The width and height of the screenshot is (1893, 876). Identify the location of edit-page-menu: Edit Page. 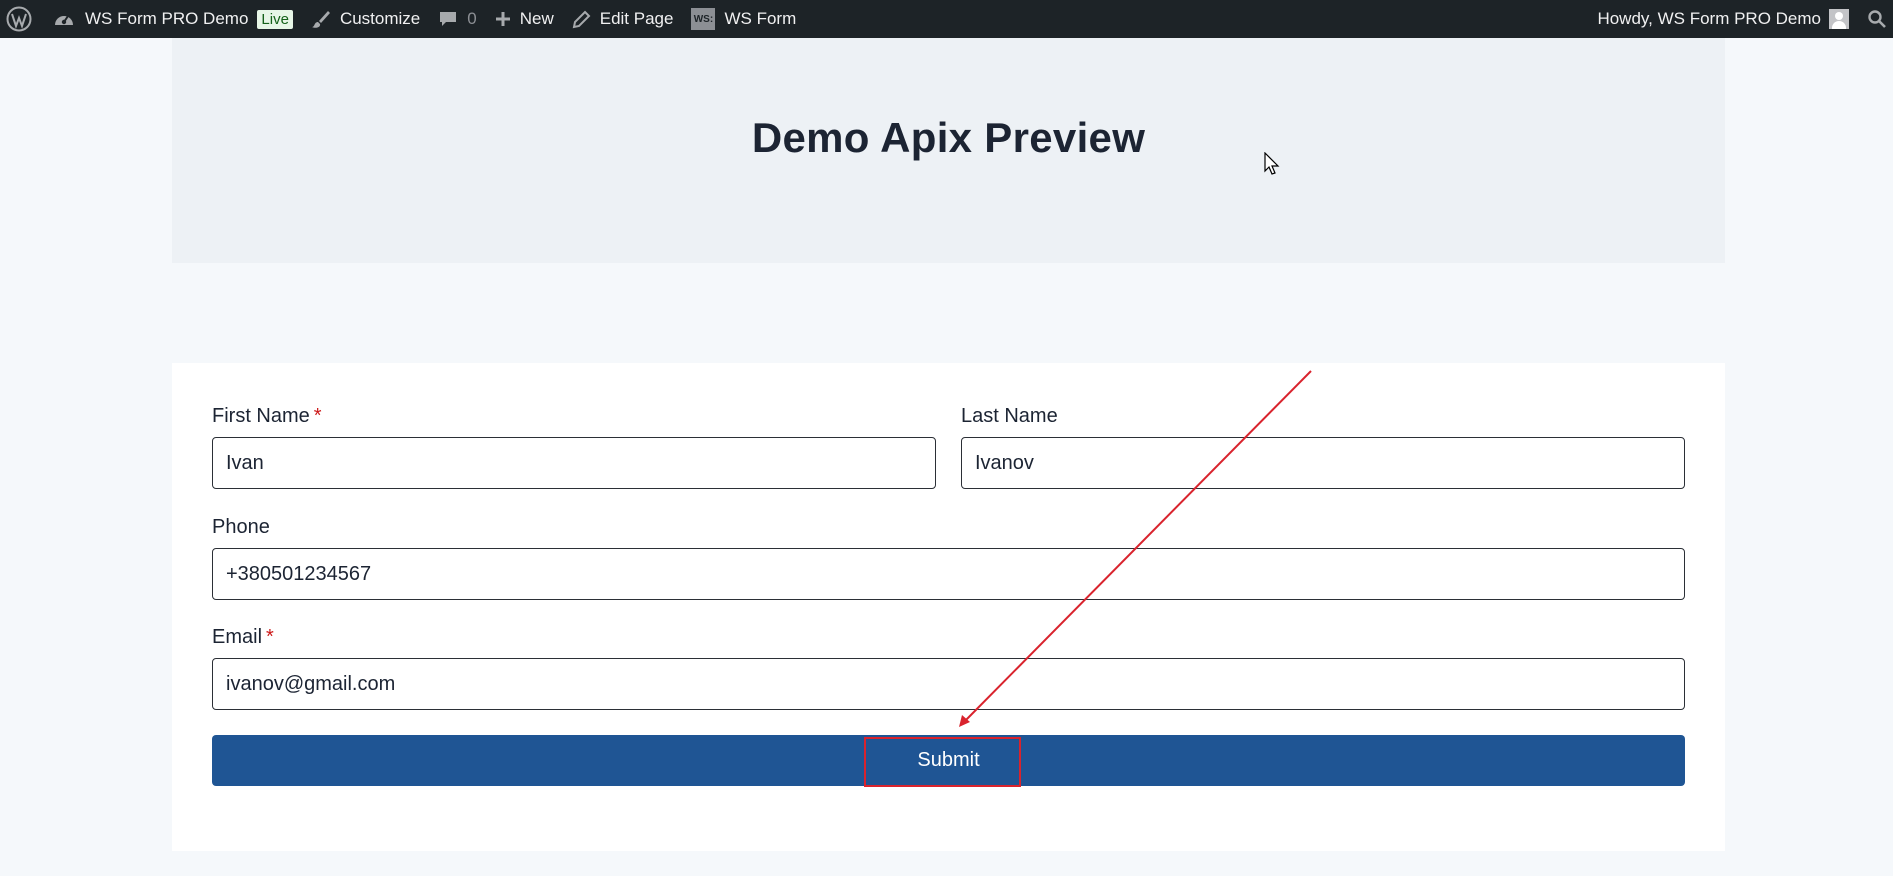
(623, 19).